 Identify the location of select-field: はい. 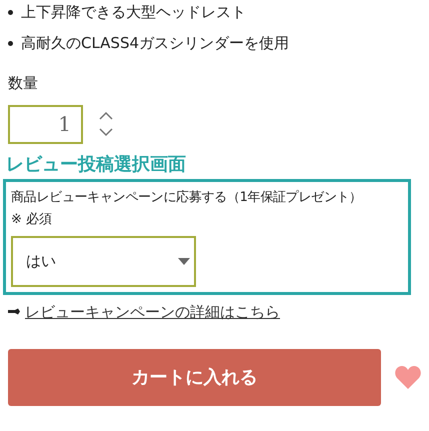
(103, 261).